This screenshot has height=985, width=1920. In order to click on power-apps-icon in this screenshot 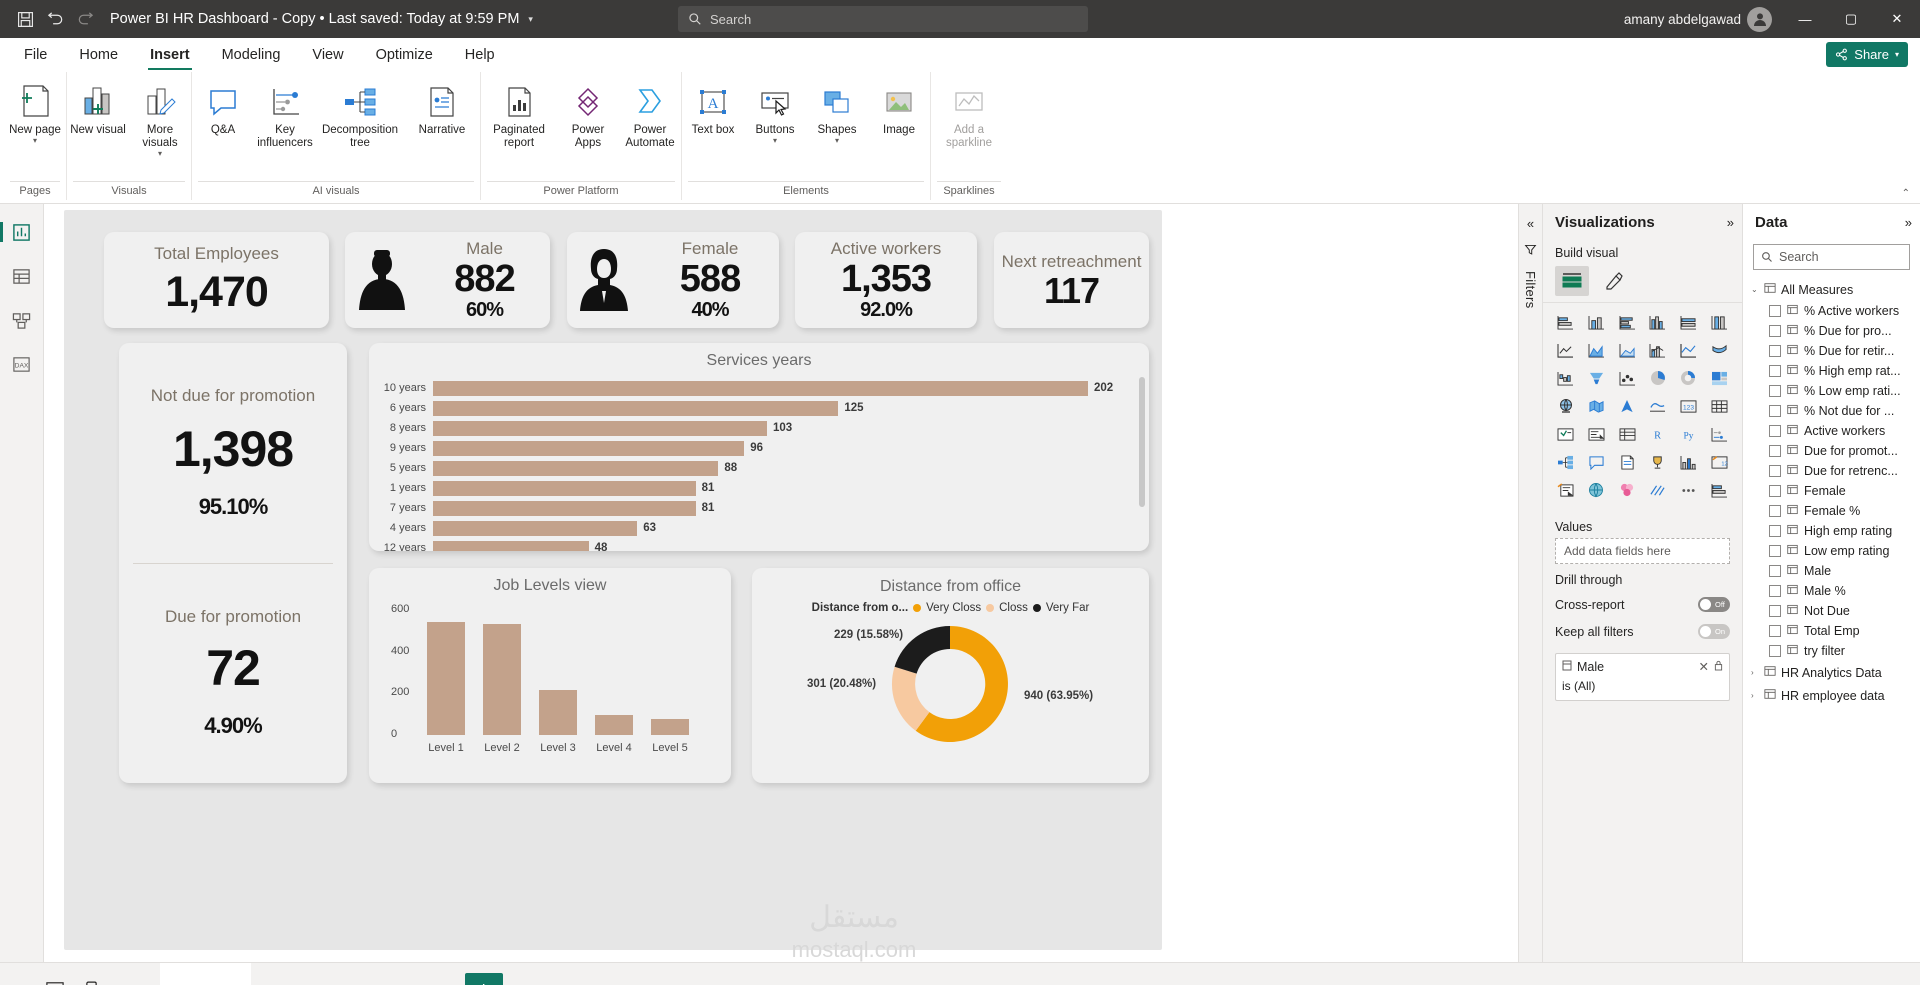, I will do `click(1566, 490)`.